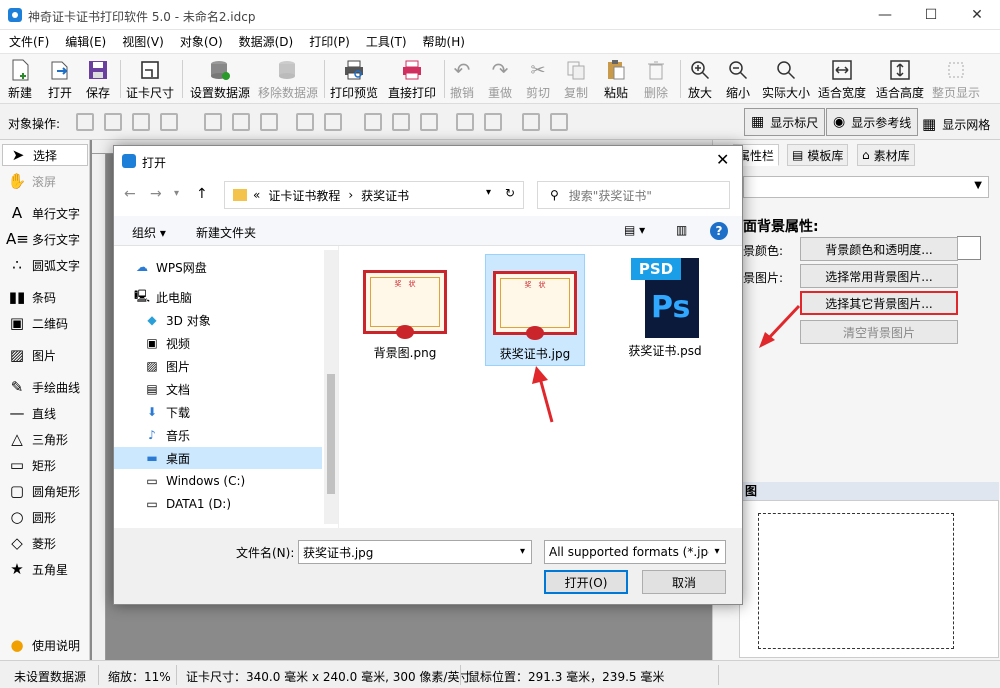 Image resolution: width=1000 pixels, height=688 pixels. I want to click on distribute-h2-icon, so click(333, 122).